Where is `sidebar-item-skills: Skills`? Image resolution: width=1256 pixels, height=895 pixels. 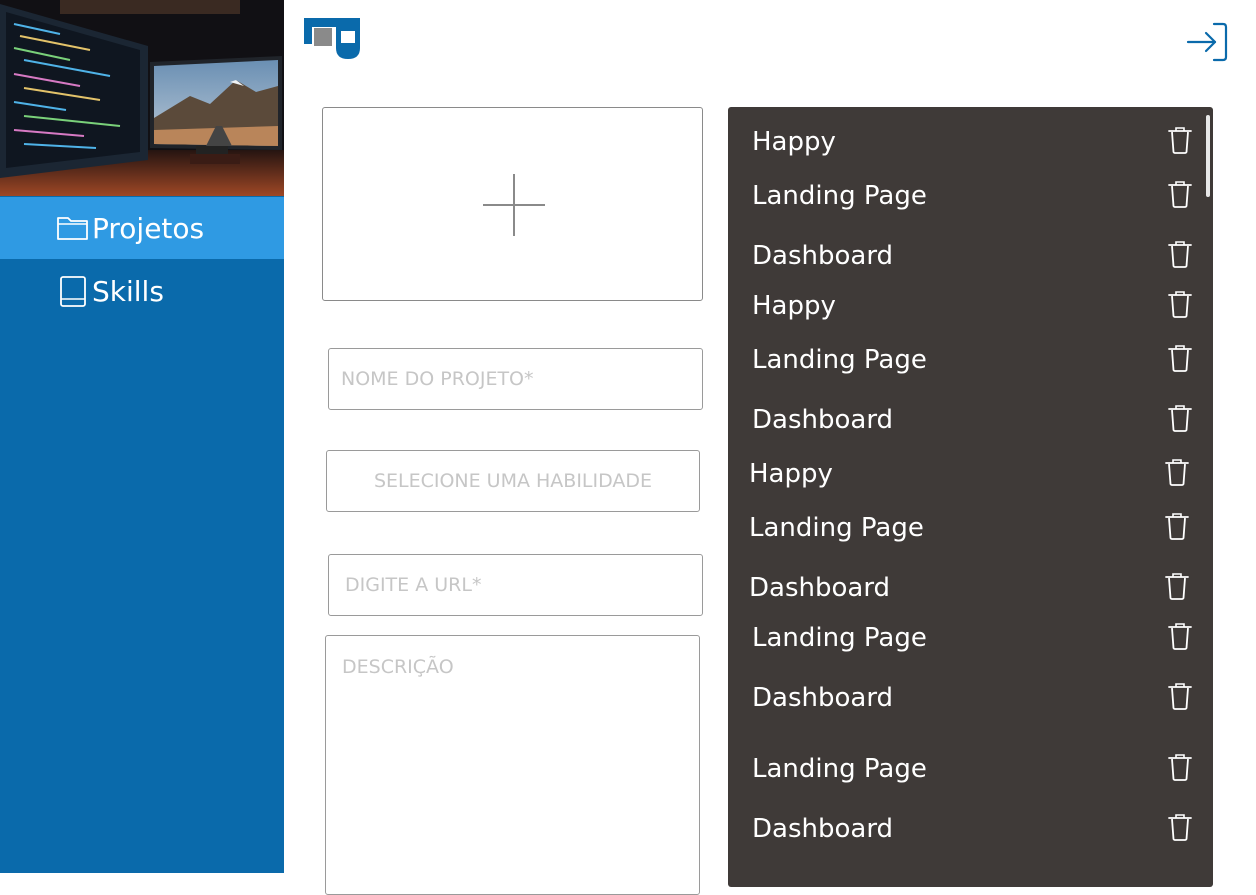
sidebar-item-skills: Skills is located at coordinates (142, 291).